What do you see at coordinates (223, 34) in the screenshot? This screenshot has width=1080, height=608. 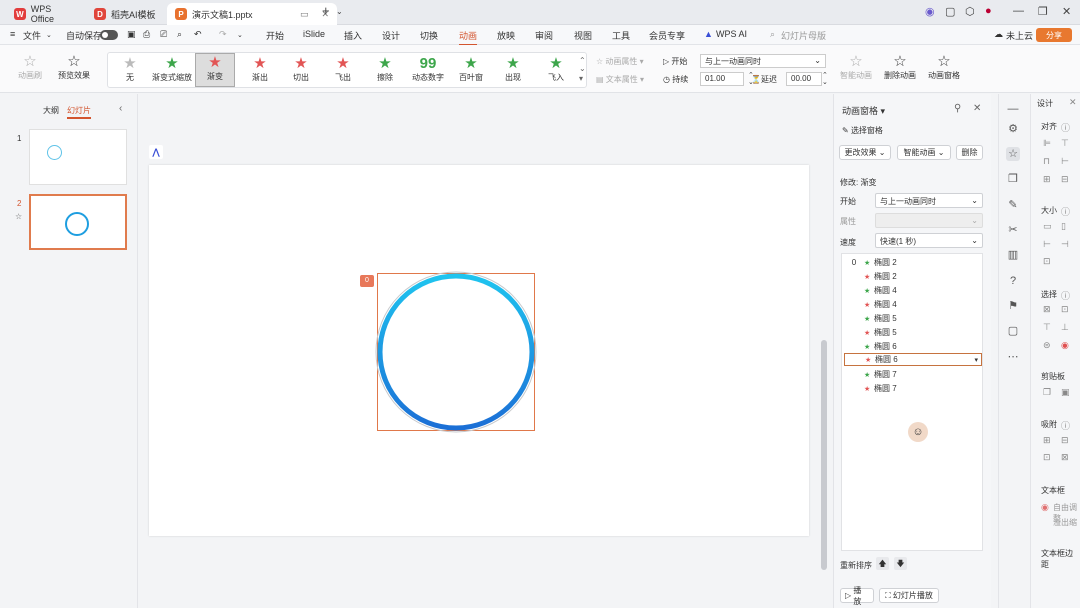 I see `redo-icon: ↷` at bounding box center [223, 34].